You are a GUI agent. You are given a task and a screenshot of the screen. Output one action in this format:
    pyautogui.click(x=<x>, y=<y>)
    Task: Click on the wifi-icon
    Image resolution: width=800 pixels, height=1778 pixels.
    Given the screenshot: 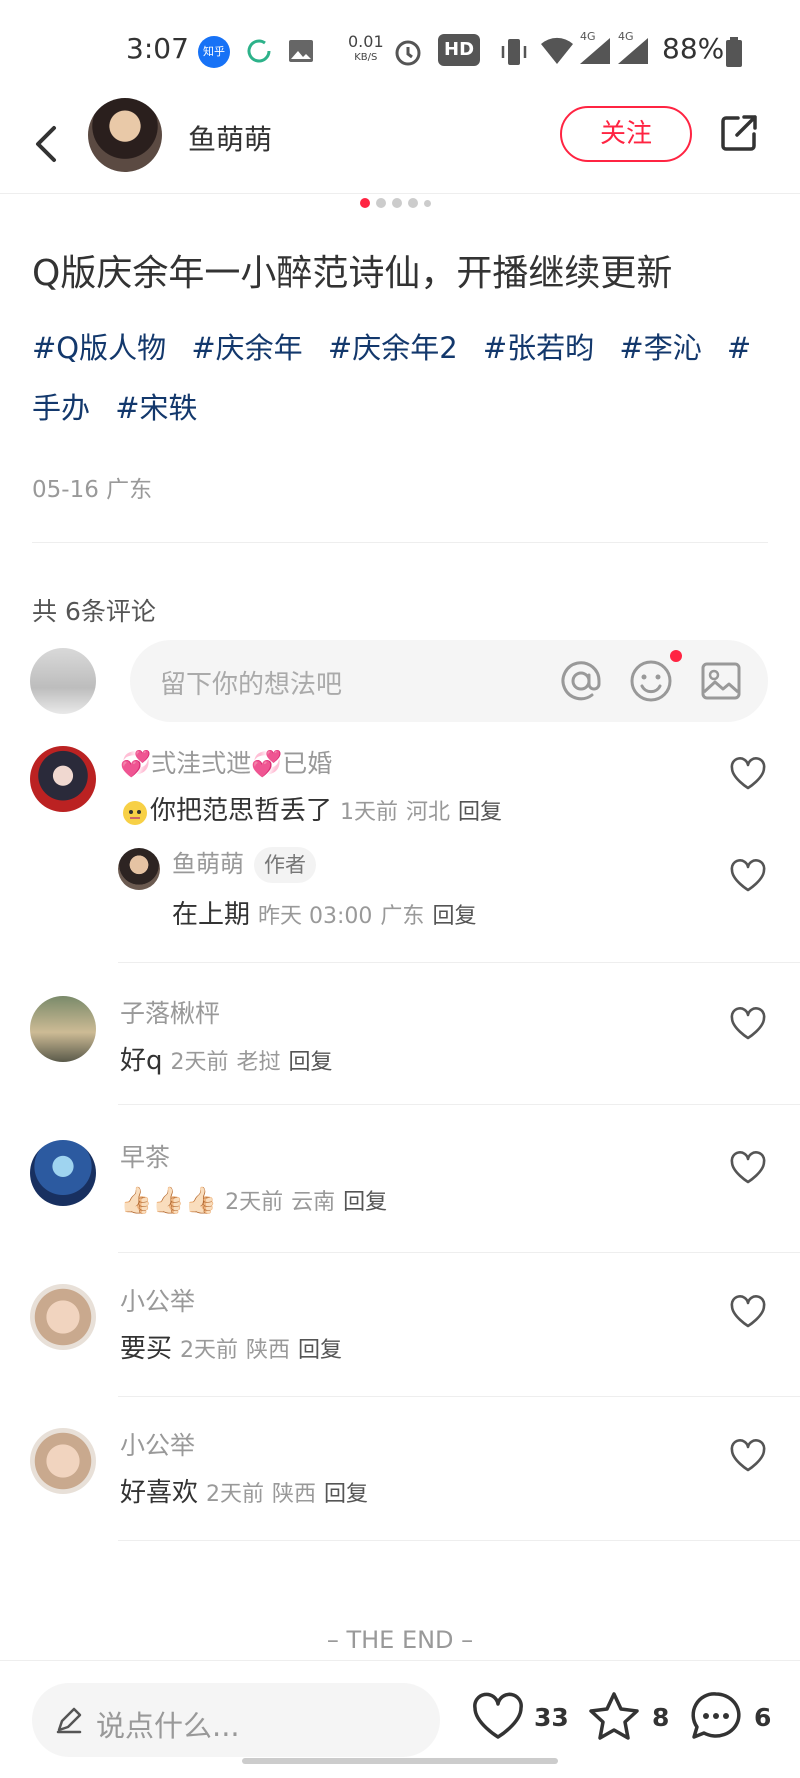 What is the action you would take?
    pyautogui.click(x=557, y=50)
    